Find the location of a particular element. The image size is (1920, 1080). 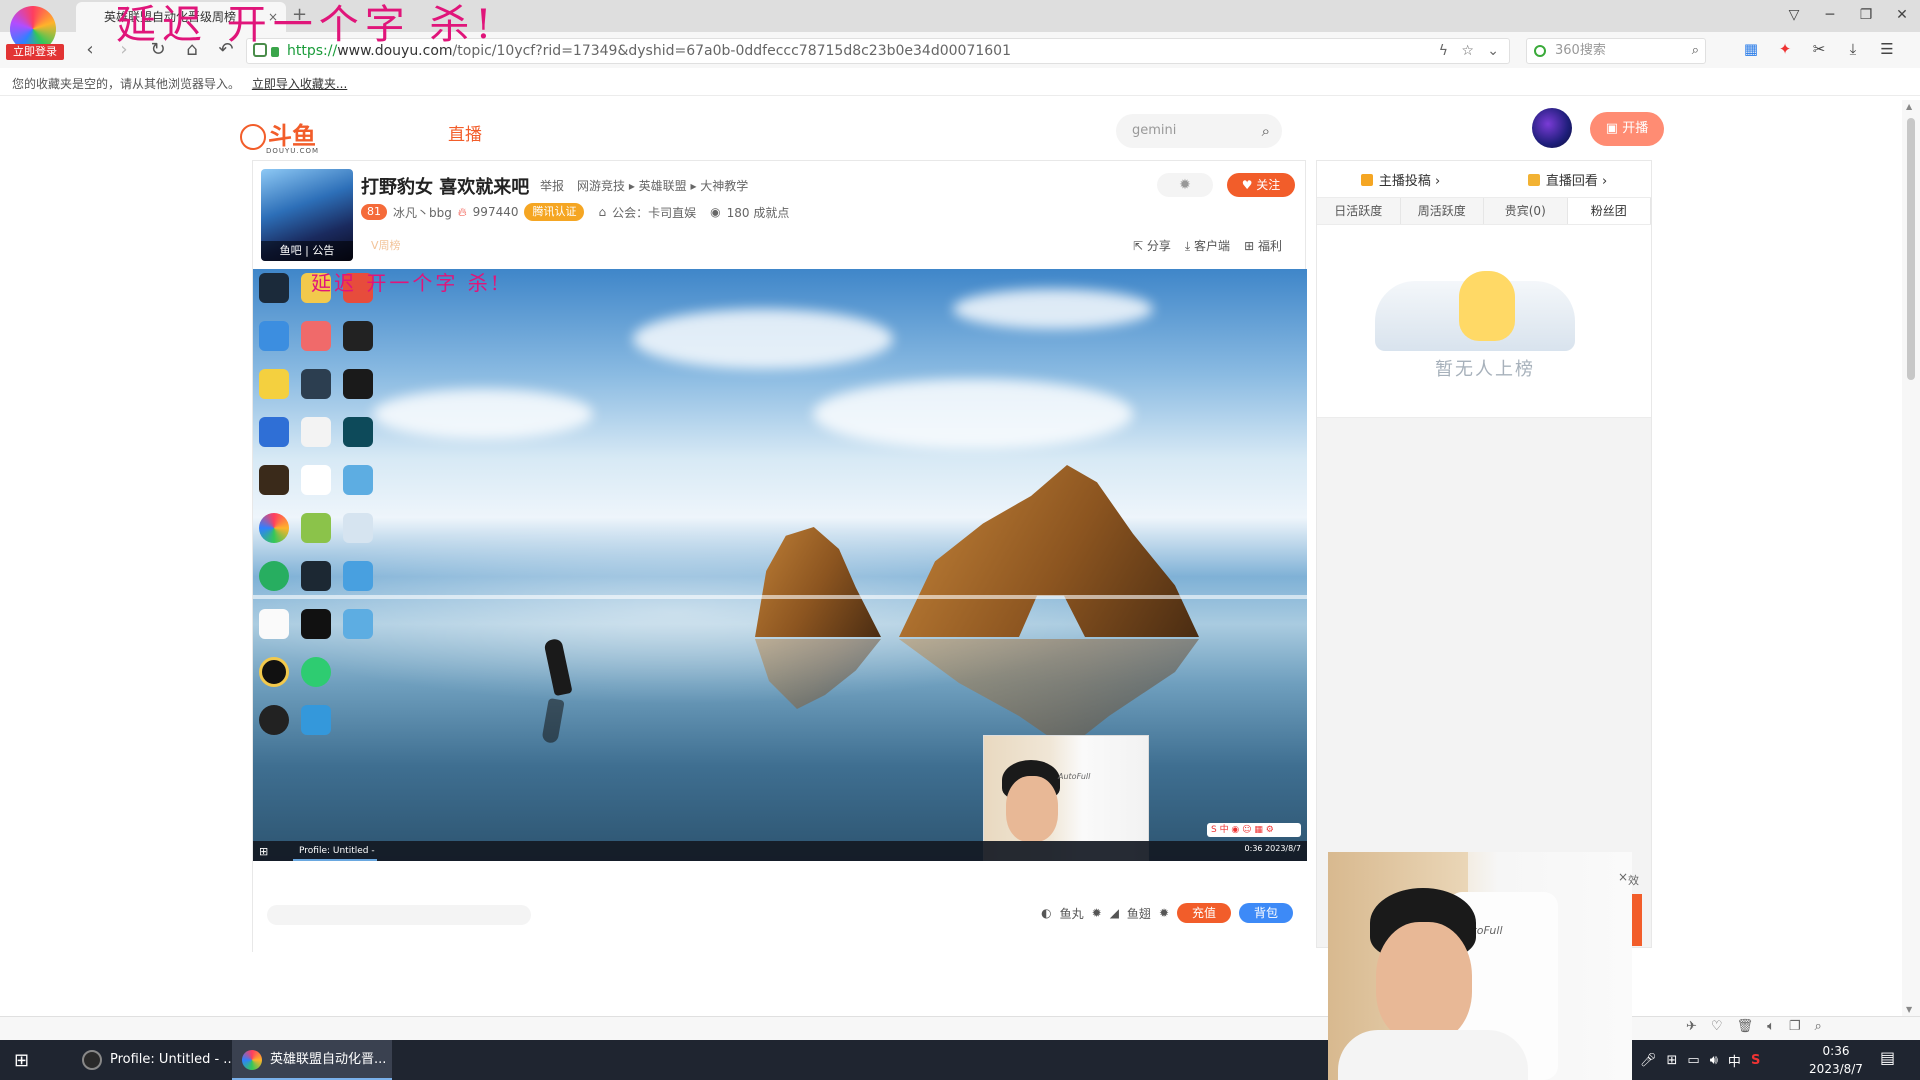

ime-indicator: 中 is located at coordinates (1734, 1060).